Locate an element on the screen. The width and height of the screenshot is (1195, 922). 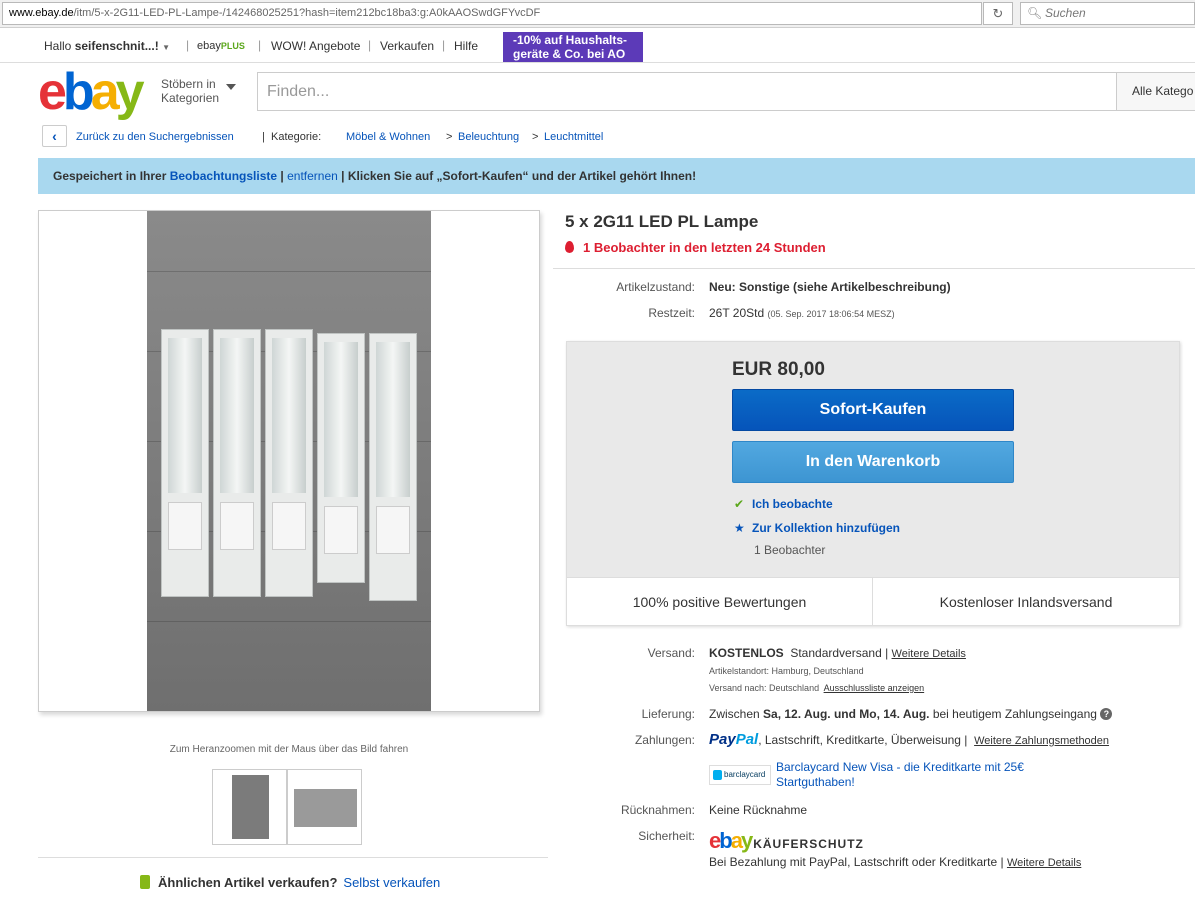
back-arrow-icon: ‹ is located at coordinates (54, 136).